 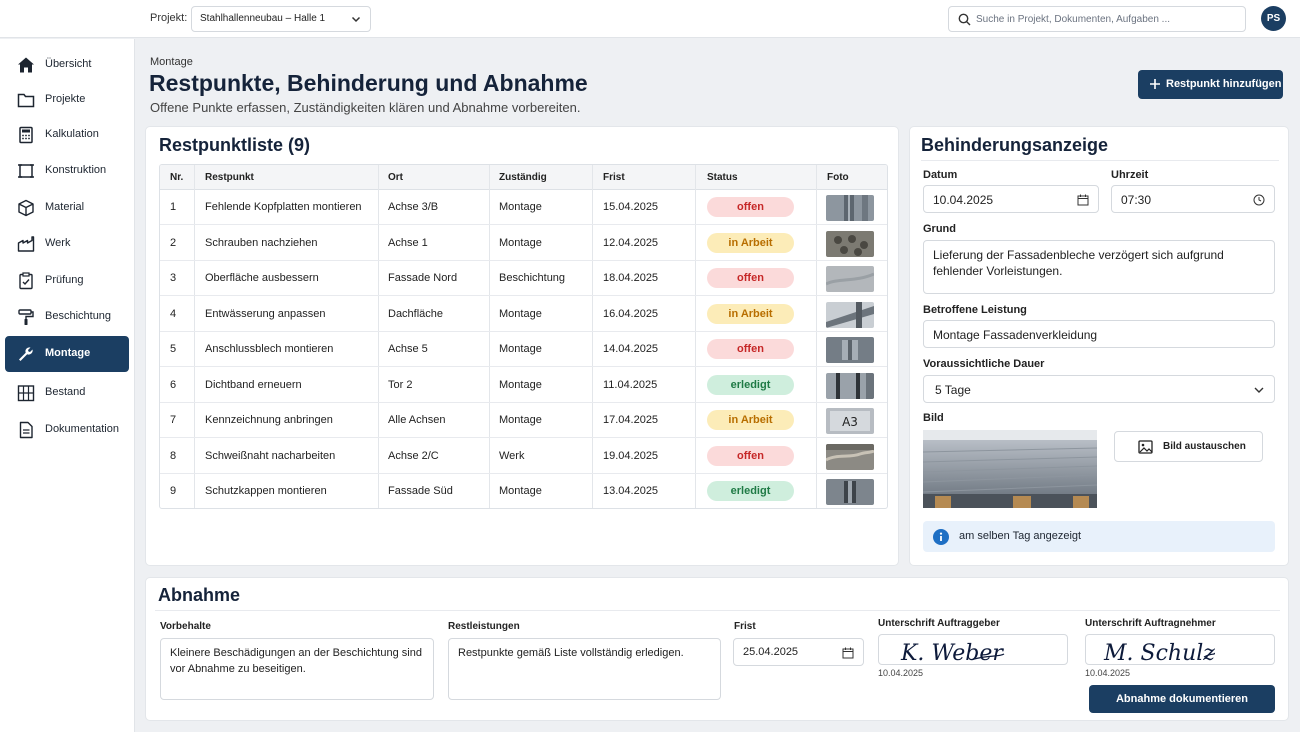 I want to click on divider, so click(x=717, y=610).